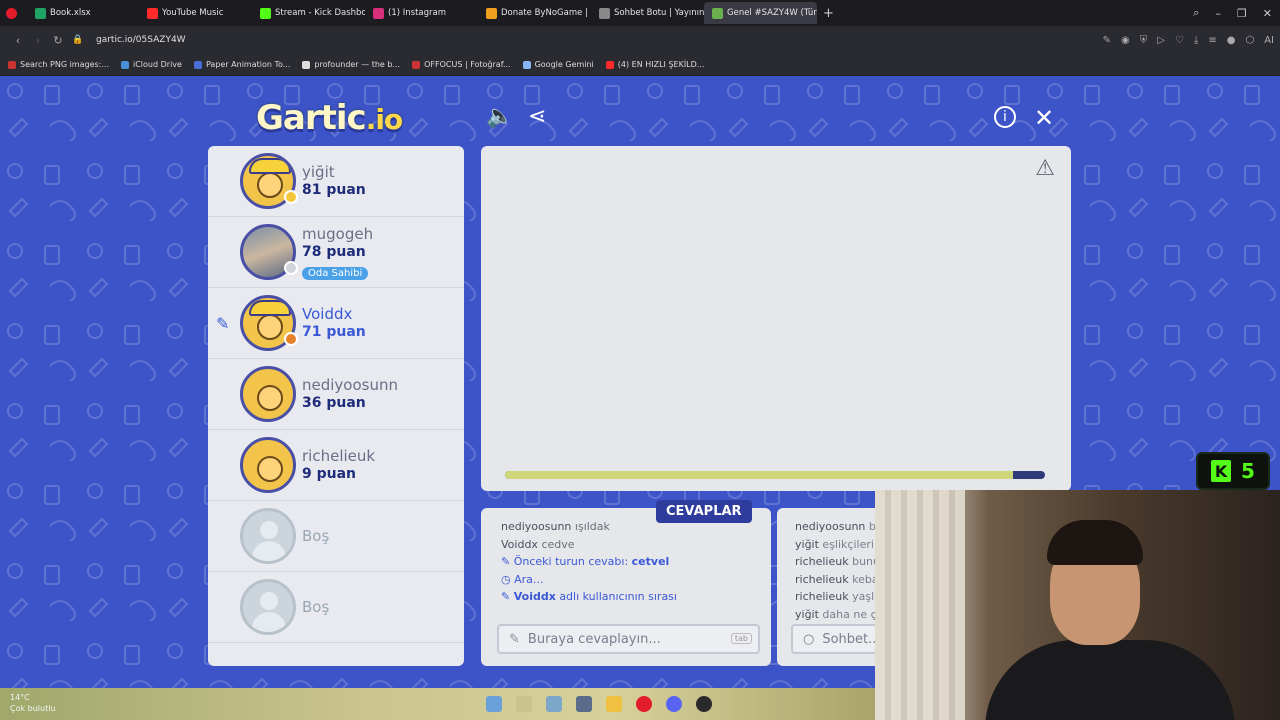 This screenshot has width=1280, height=720. I want to click on browser-tab: Book.xlsx, so click(83, 13).